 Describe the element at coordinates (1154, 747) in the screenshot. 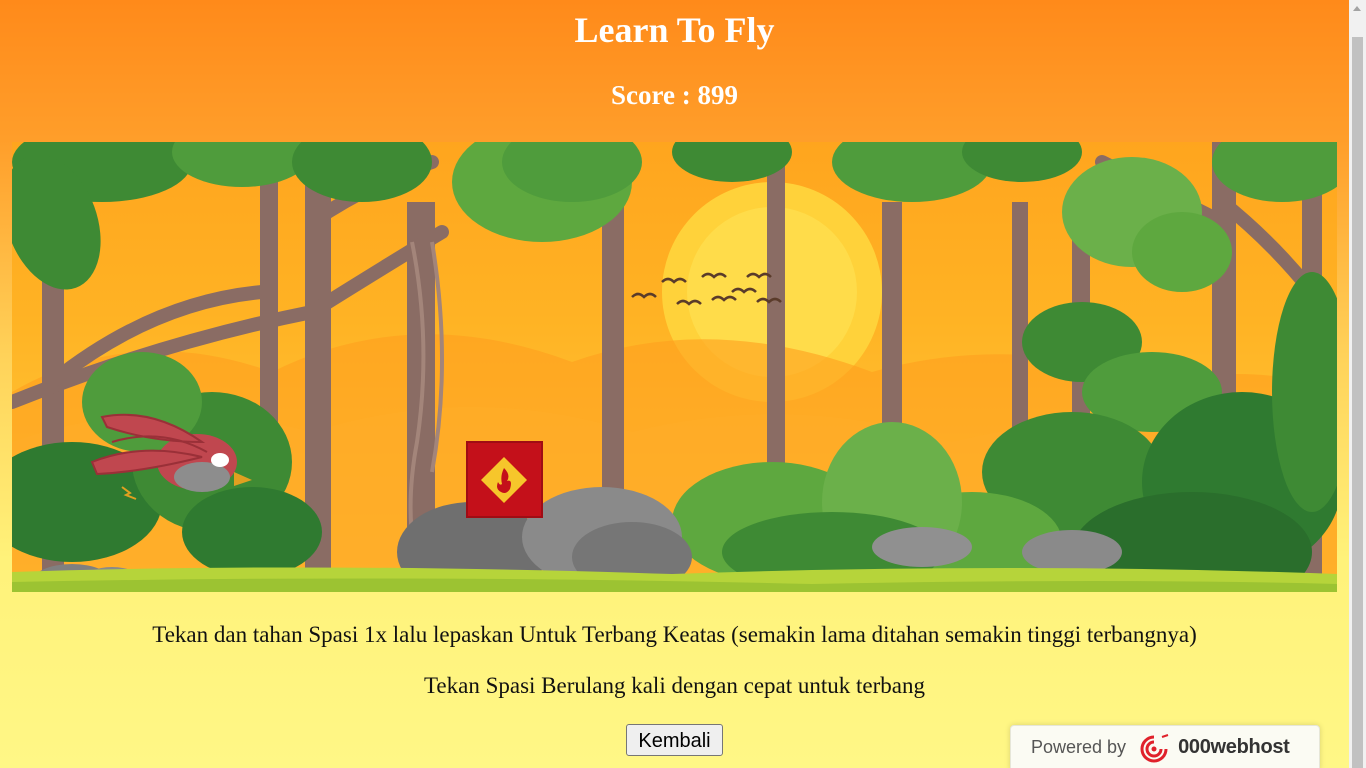

I see `webhost-logo-icon` at that location.